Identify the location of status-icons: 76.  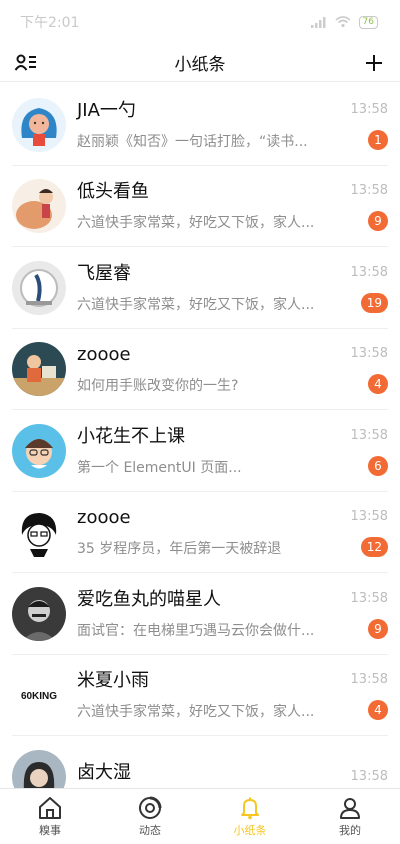
(344, 22).